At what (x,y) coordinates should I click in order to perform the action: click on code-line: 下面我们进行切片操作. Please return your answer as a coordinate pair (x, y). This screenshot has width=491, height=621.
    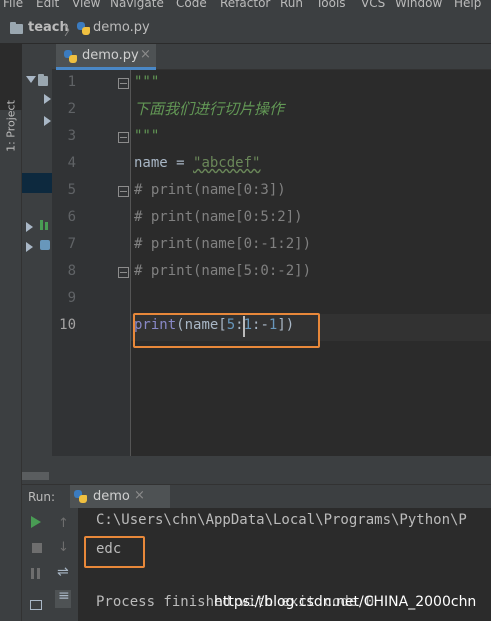
    Looking at the image, I should click on (209, 109).